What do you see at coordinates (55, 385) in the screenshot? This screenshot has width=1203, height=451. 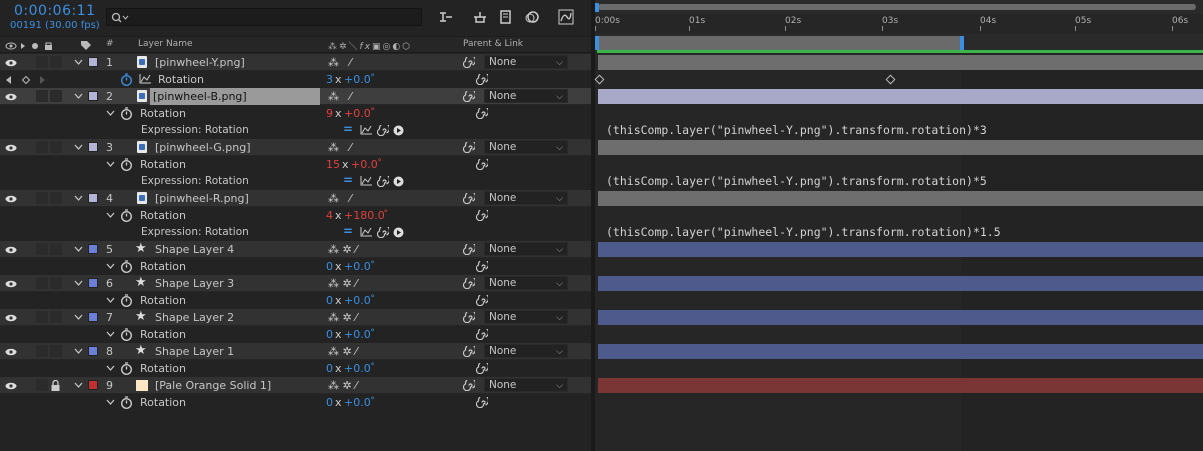 I see `lock-icon` at bounding box center [55, 385].